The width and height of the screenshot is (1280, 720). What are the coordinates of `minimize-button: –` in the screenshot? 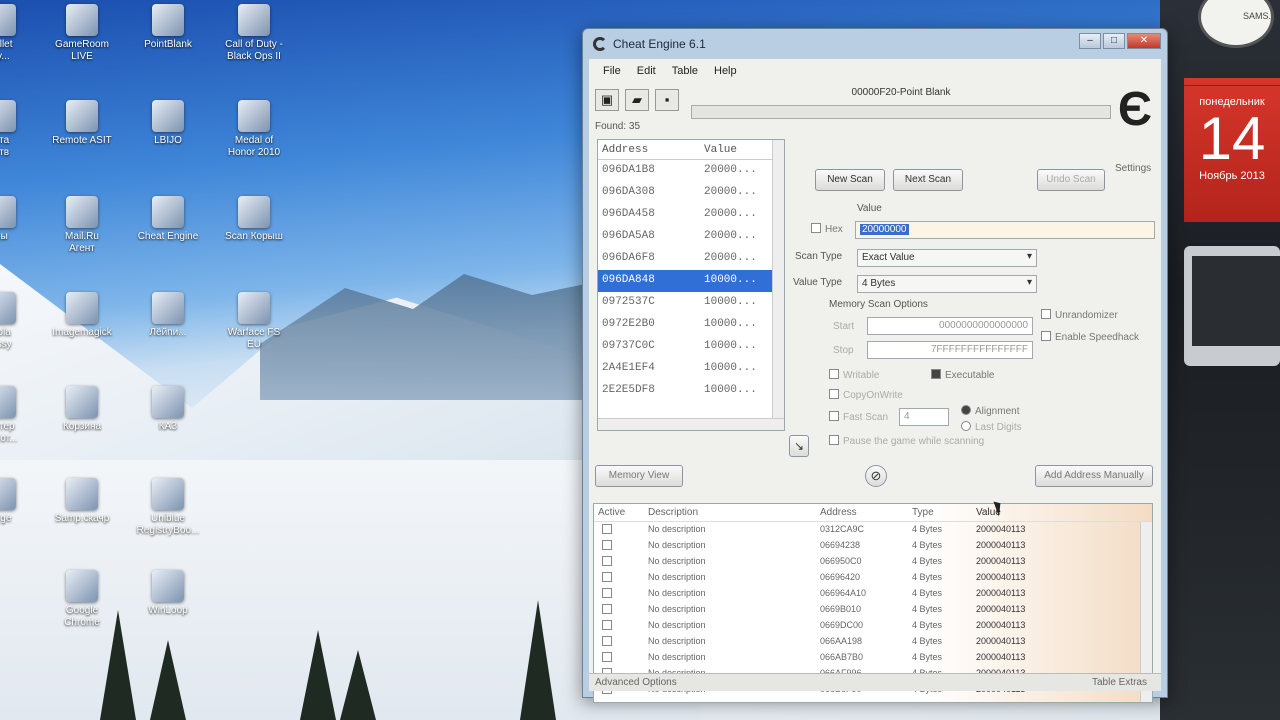 It's located at (1090, 41).